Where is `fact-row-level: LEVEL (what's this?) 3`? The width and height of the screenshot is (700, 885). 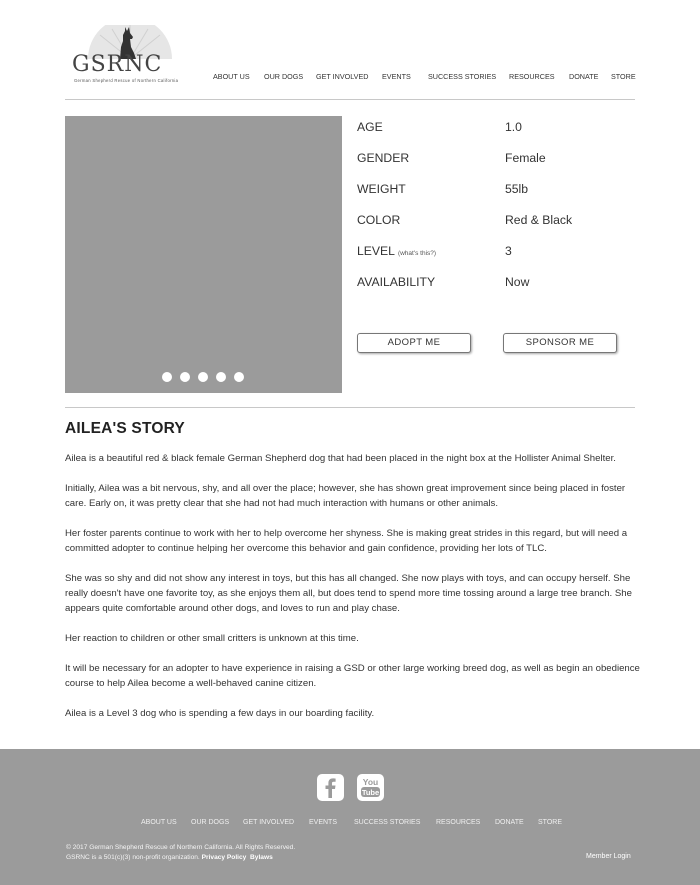
fact-row-level: LEVEL (what's this?) 3 is located at coordinates (497, 257).